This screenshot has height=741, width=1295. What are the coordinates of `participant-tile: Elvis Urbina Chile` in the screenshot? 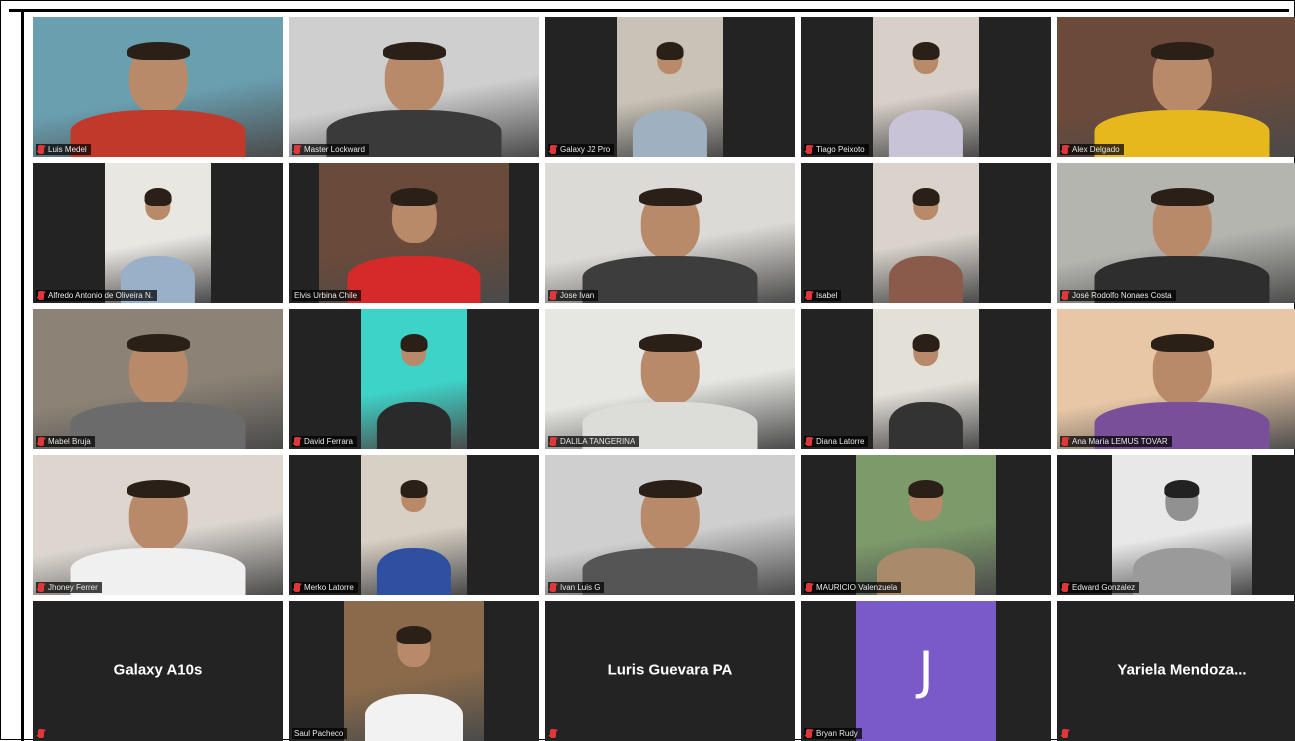 It's located at (414, 233).